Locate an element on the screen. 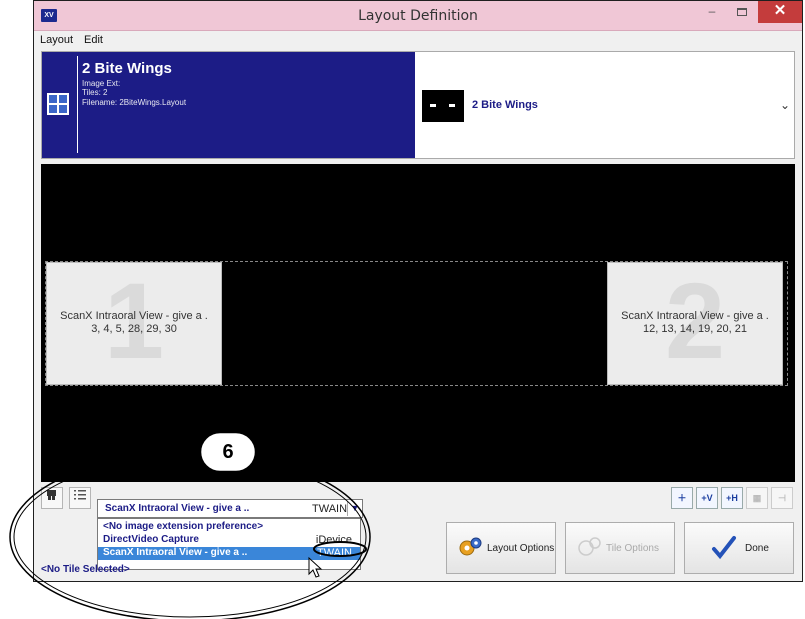  layout-options-label: Layout Options is located at coordinates (521, 548).